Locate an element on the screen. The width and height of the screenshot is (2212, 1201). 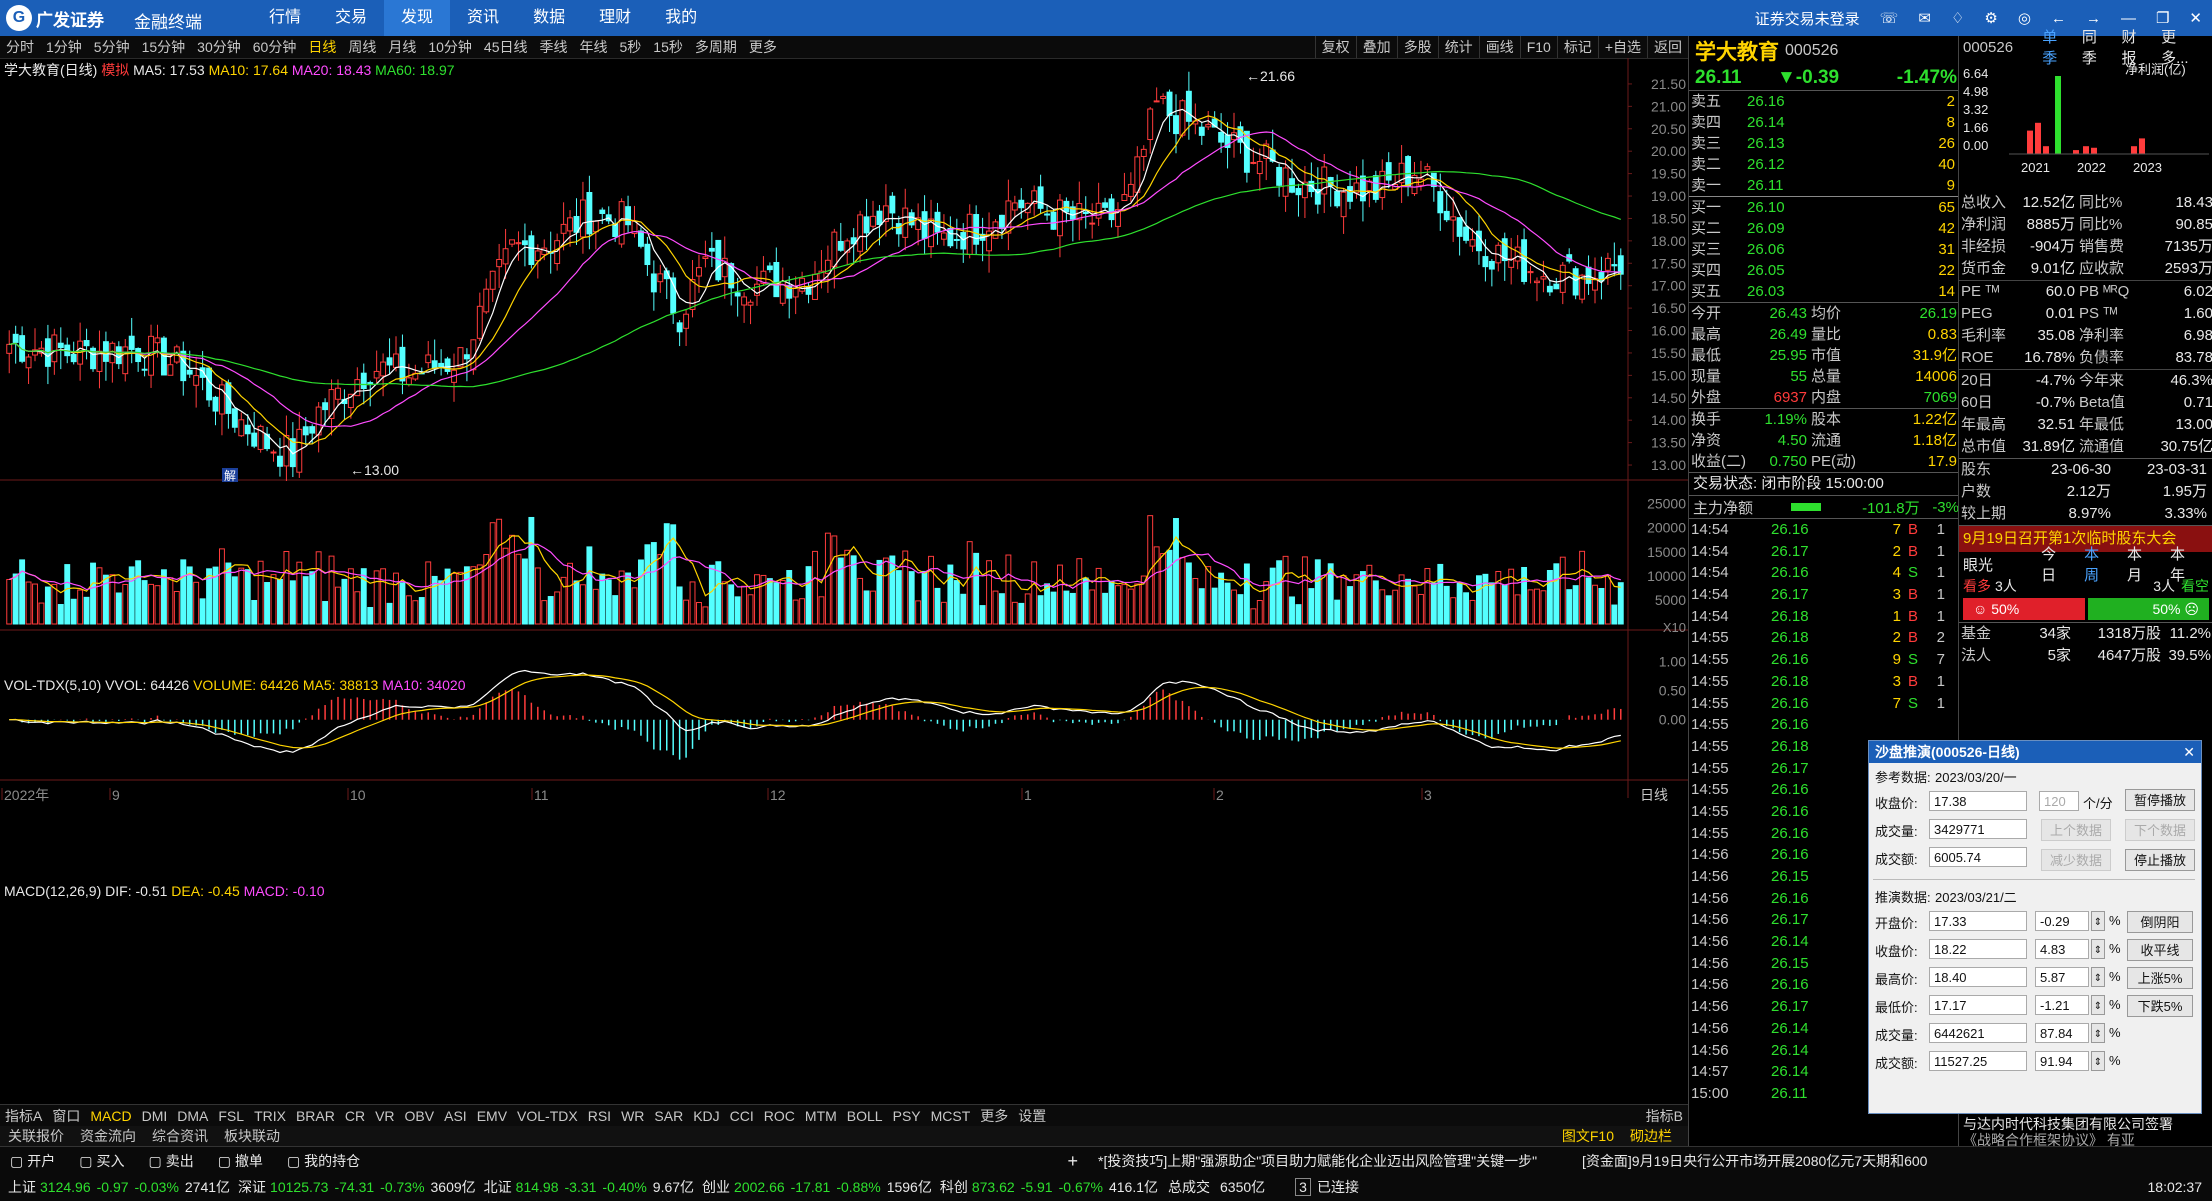
toolbar-button: +自选 is located at coordinates (1622, 47).